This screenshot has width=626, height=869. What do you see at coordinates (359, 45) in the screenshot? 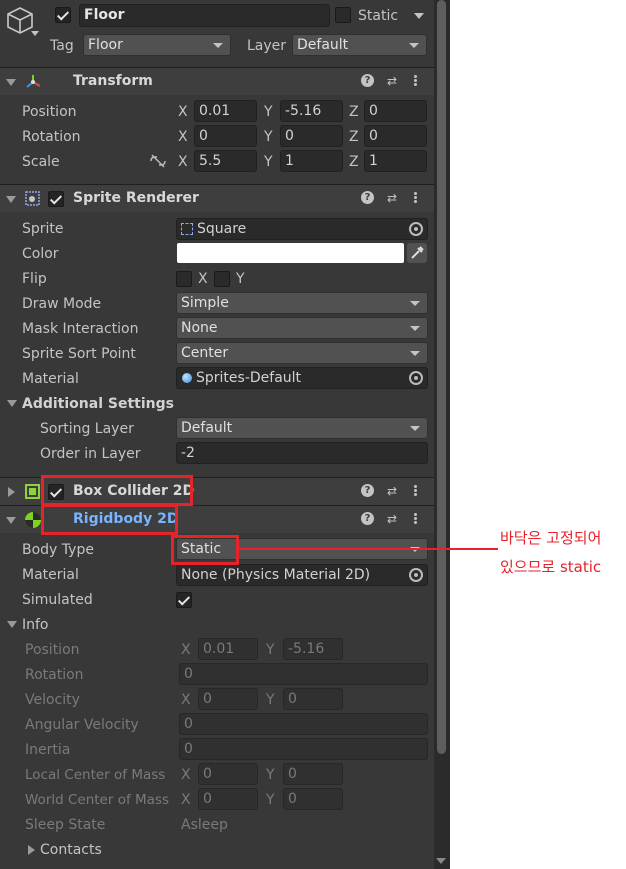
I see `layer-dropdown: Default` at bounding box center [359, 45].